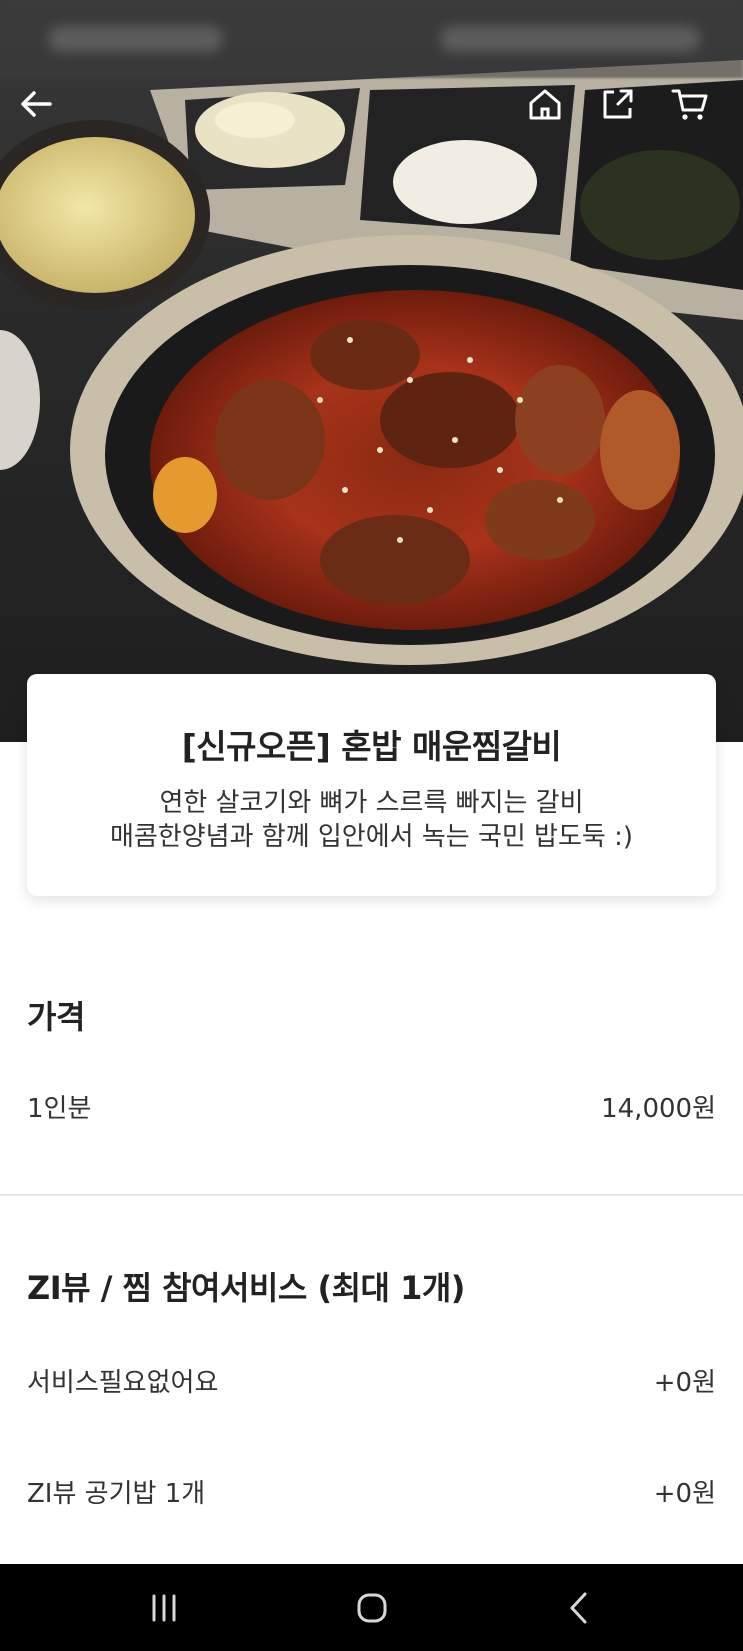 The image size is (743, 1651). What do you see at coordinates (371, 1491) in the screenshot?
I see `service-option-row: ZI뷰 공기밥 1개 +0원` at bounding box center [371, 1491].